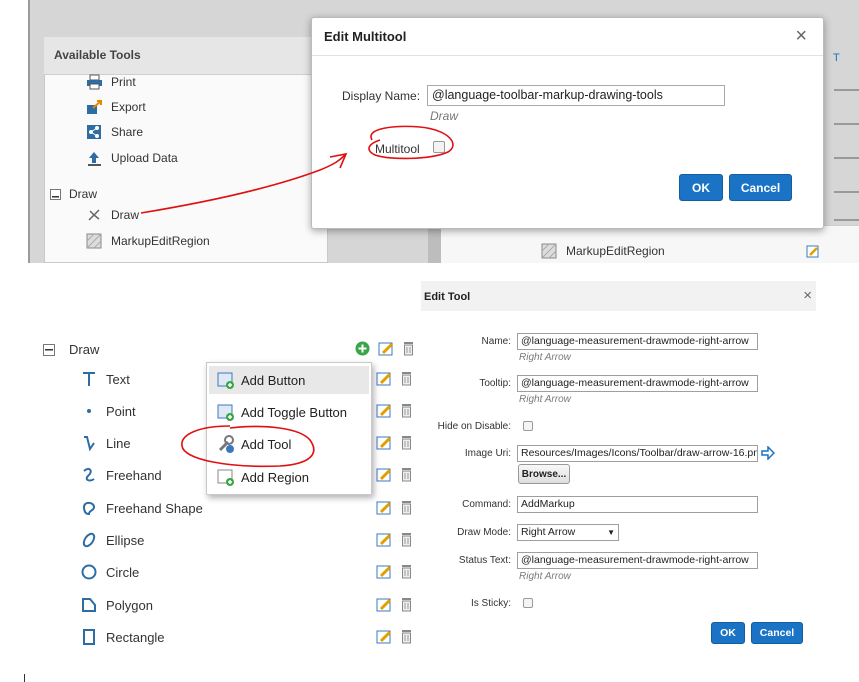 The height and width of the screenshot is (682, 859). What do you see at coordinates (248, 446) in the screenshot?
I see `annotation-add-tool-circle` at bounding box center [248, 446].